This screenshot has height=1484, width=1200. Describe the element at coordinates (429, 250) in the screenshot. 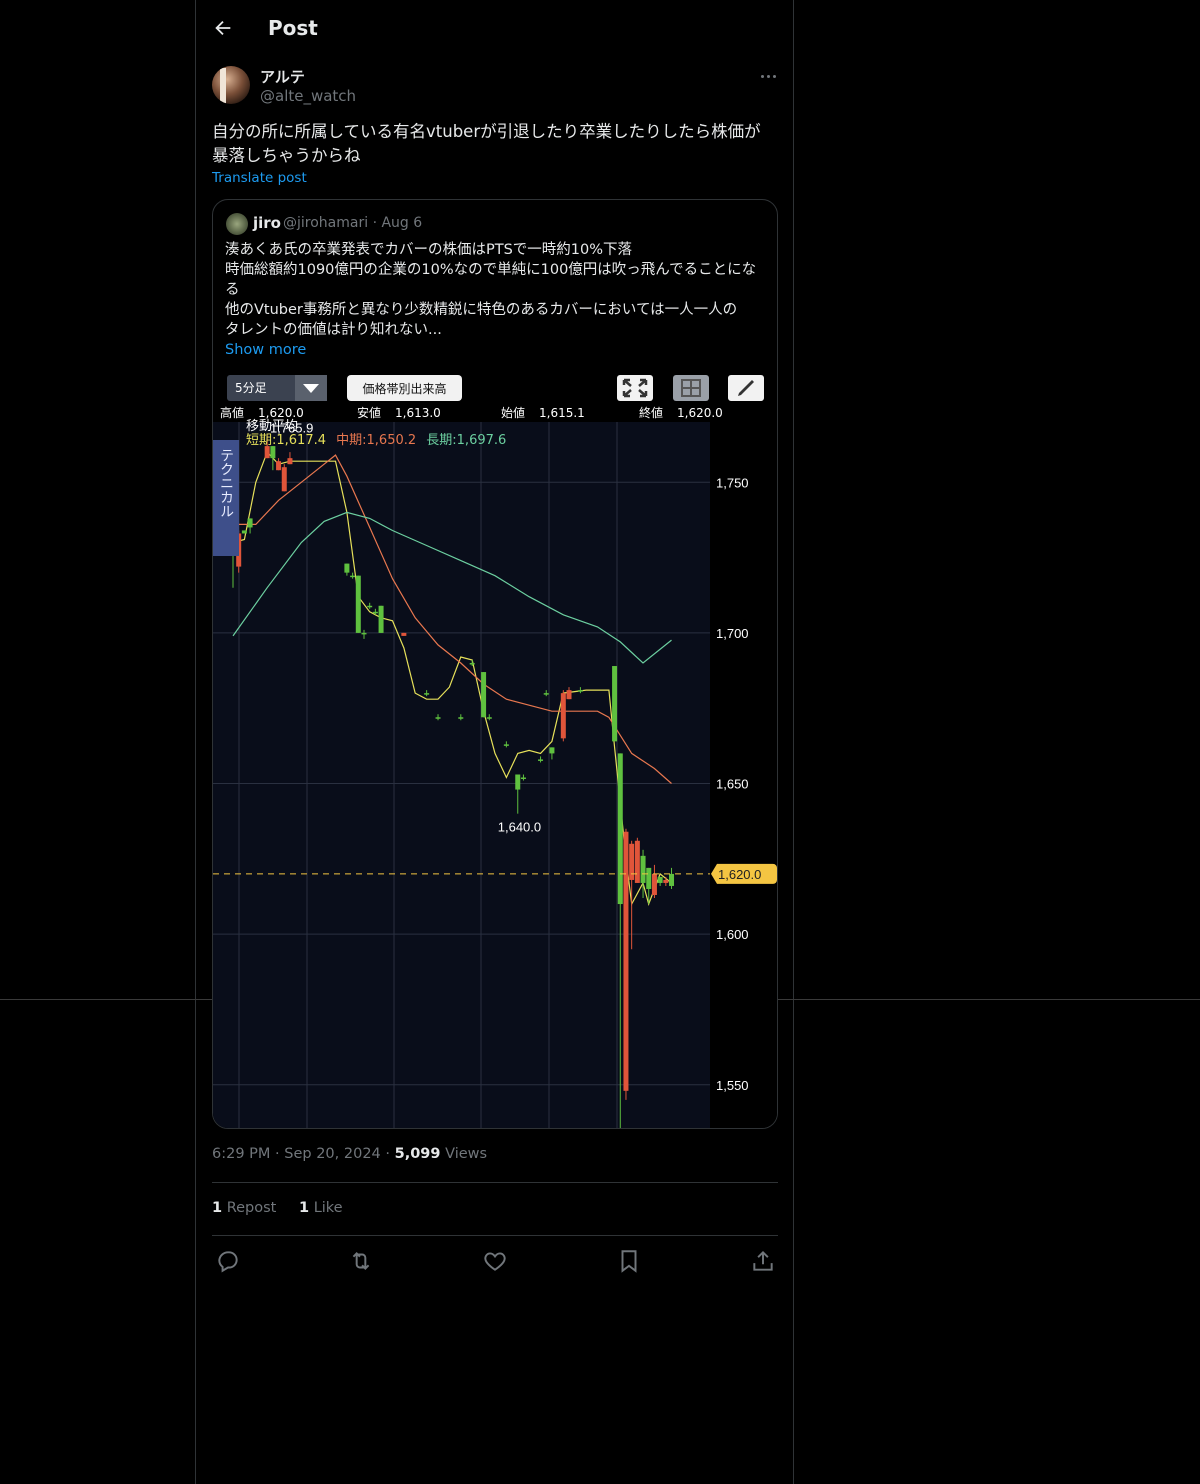

I see `quoted-text-line: 湊あくあ氏の卒業発表でカバーの株価はPTSで一時約10%下落` at that location.